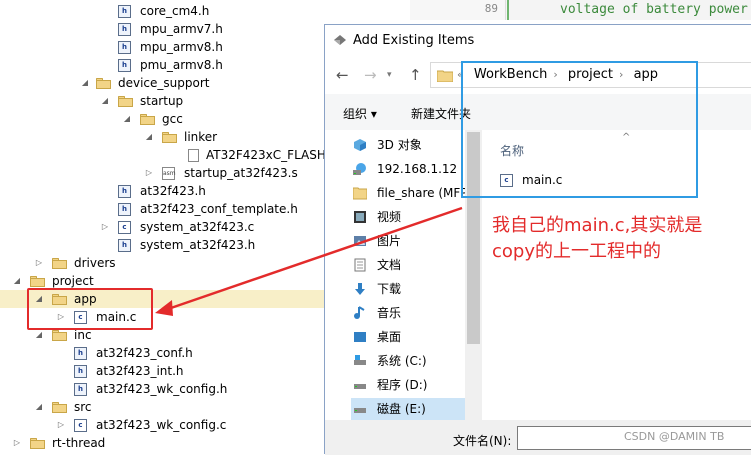 The image size is (751, 455). What do you see at coordinates (389, 337) in the screenshot?
I see `nav-item-label: 桌面` at bounding box center [389, 337].